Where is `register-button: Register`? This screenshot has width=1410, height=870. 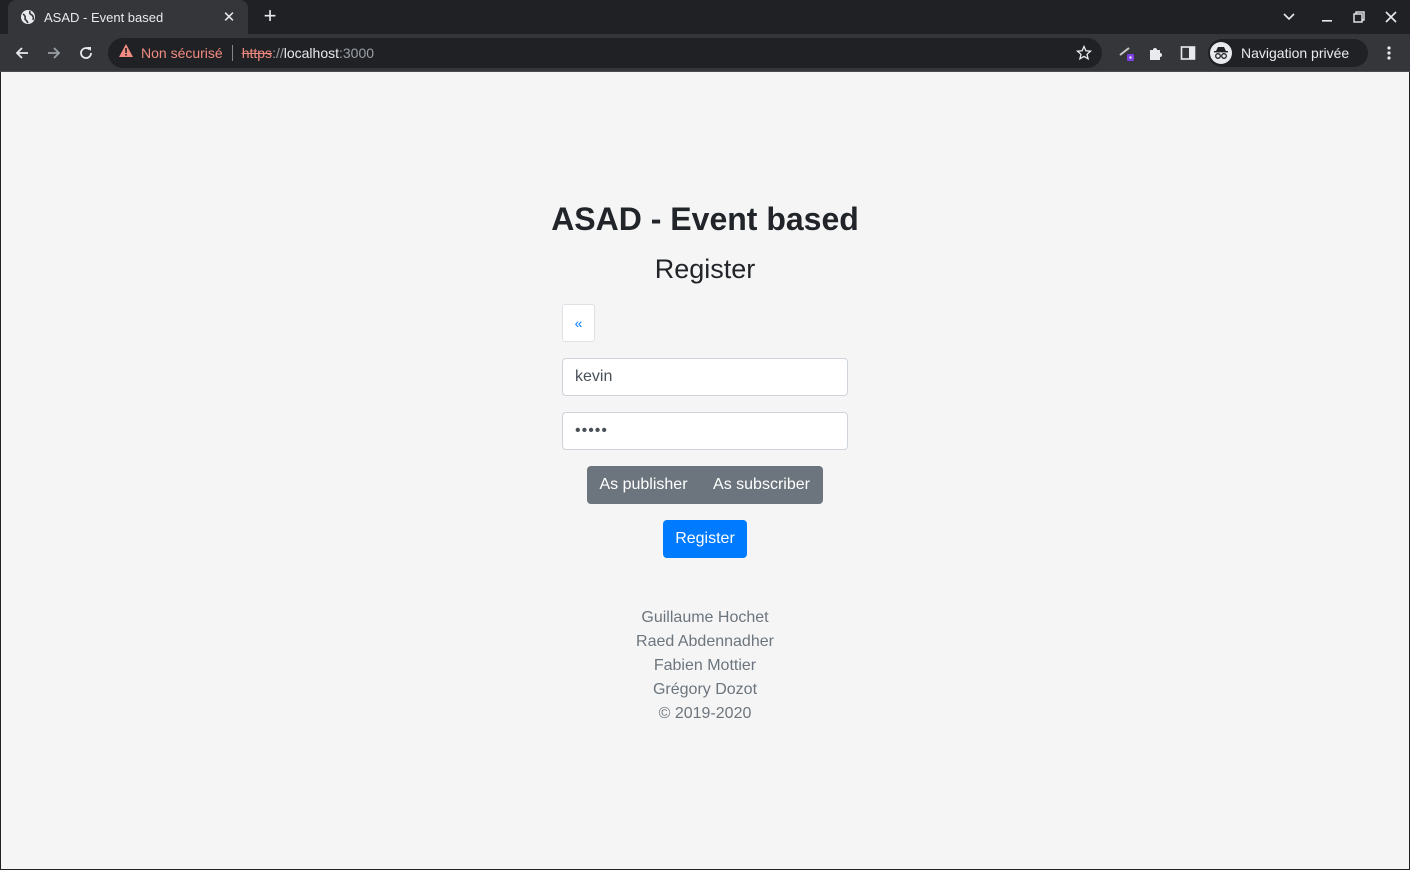 register-button: Register is located at coordinates (705, 539).